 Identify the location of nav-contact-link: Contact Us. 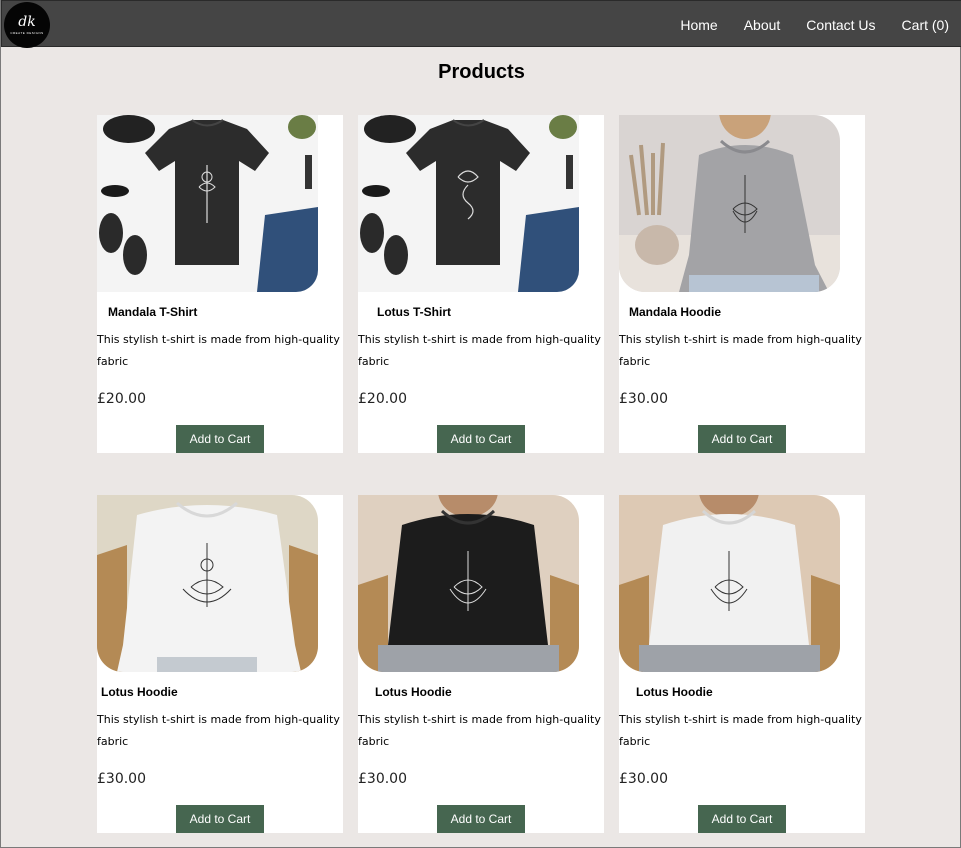
(840, 25).